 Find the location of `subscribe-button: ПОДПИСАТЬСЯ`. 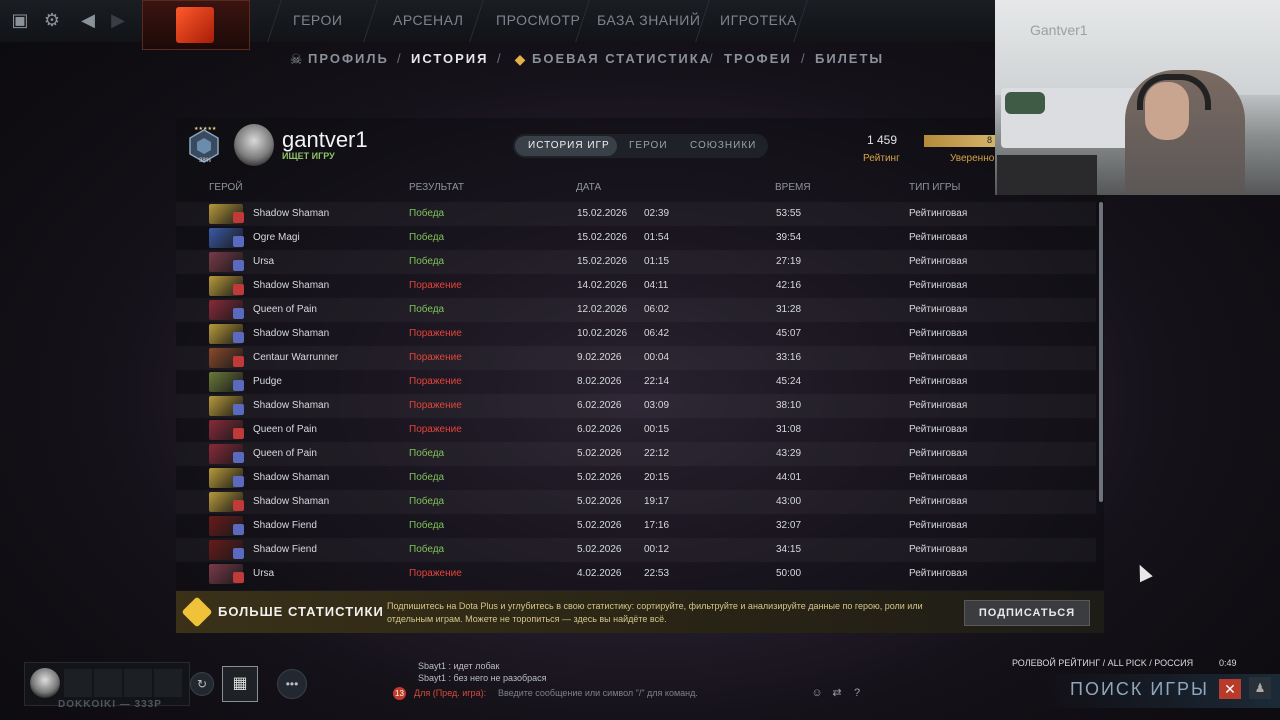

subscribe-button: ПОДПИСАТЬСЯ is located at coordinates (1027, 613).